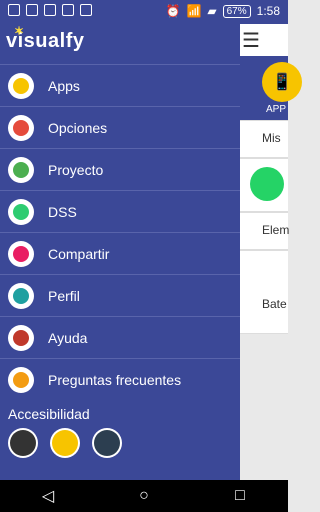  Describe the element at coordinates (212, 11) in the screenshot. I see `signal-icon: ▰` at that location.